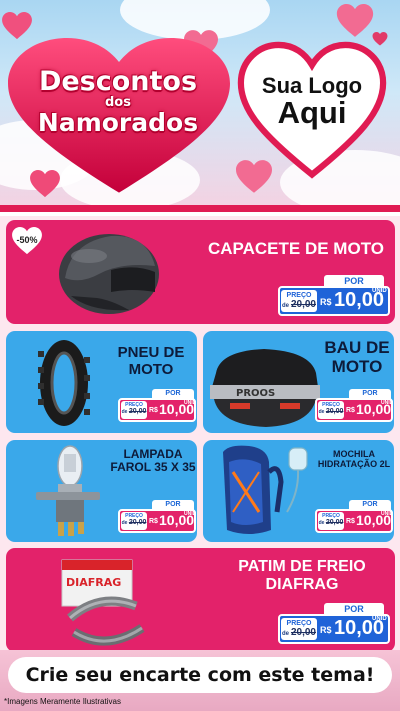 The height and width of the screenshot is (711, 400). Describe the element at coordinates (103, 602) in the screenshot. I see `brake-shoe-icon: DIAFRAG` at that location.